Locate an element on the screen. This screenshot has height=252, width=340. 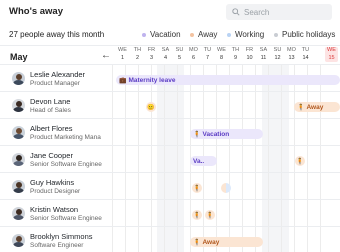
day-number: 9 is located at coordinates (235, 57).